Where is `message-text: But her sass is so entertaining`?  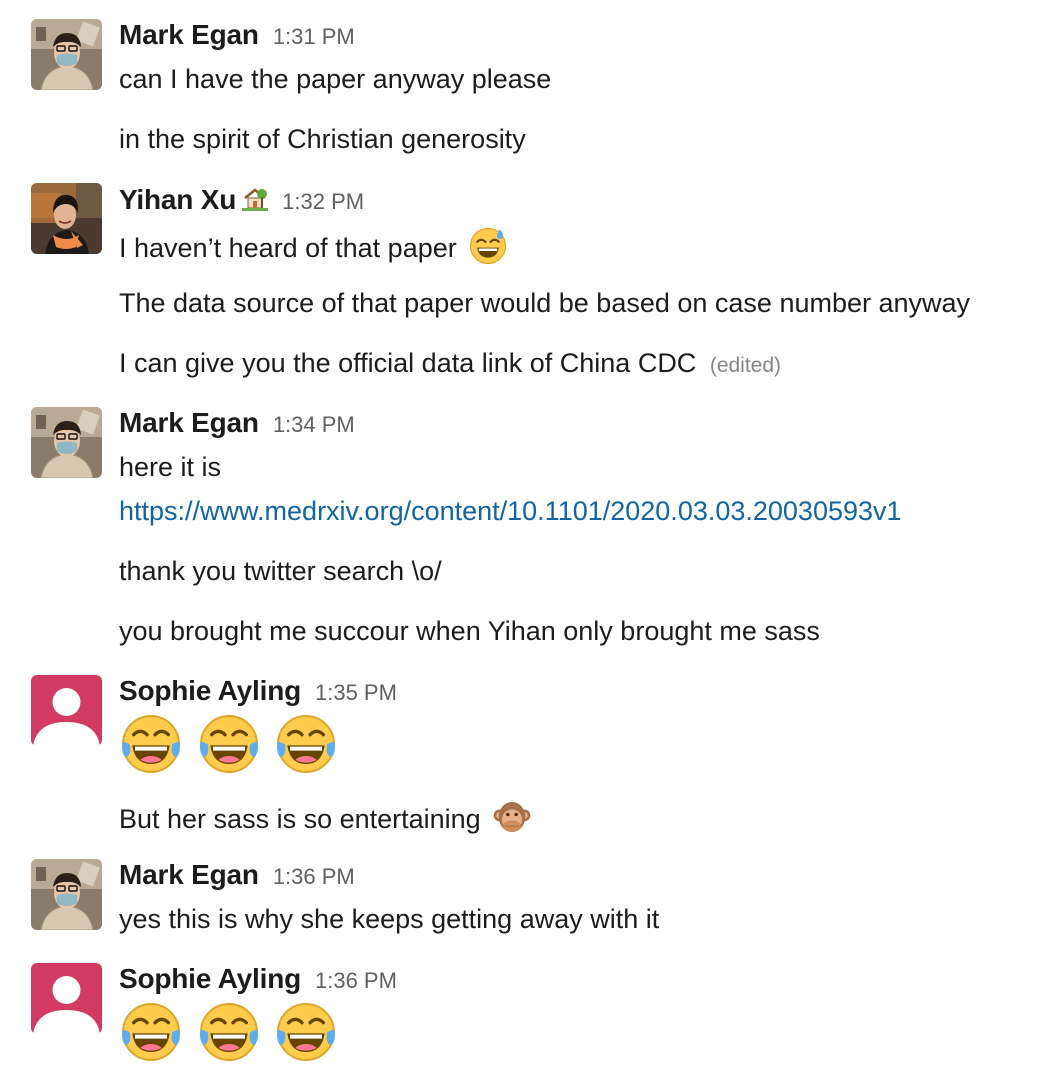
message-text: But her sass is so entertaining is located at coordinates (325, 821).